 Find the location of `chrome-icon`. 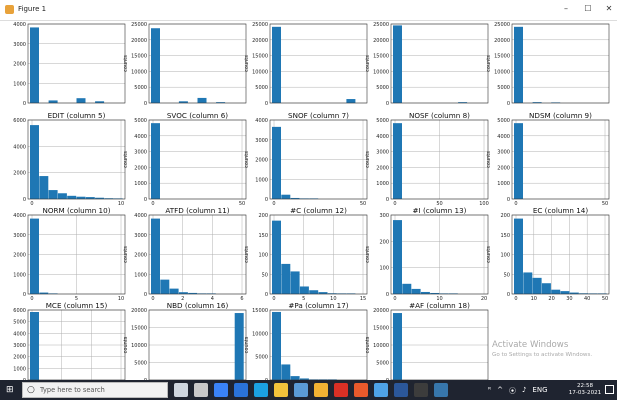

chrome-icon is located at coordinates (321, 390).